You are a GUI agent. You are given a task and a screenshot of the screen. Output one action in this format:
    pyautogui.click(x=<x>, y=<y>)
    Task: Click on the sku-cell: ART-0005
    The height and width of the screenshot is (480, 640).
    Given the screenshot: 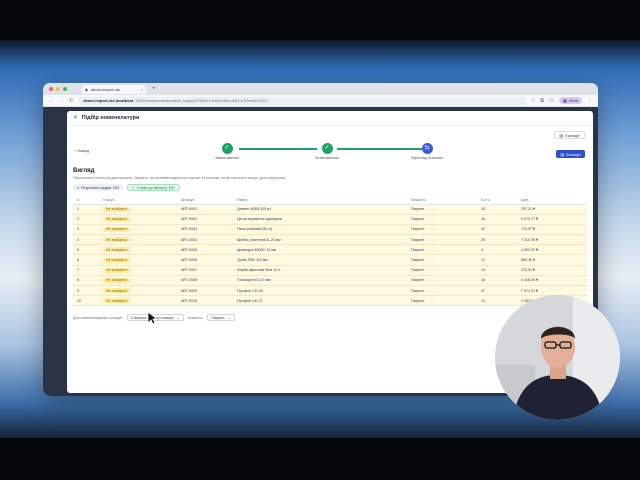 What is the action you would take?
    pyautogui.click(x=205, y=250)
    